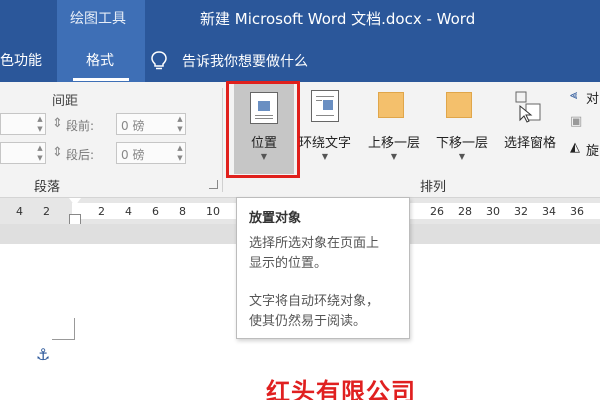 This screenshot has height=400, width=600. Describe the element at coordinates (308, 321) in the screenshot. I see `tooltip-line: 使其仍然易于阅读。` at that location.